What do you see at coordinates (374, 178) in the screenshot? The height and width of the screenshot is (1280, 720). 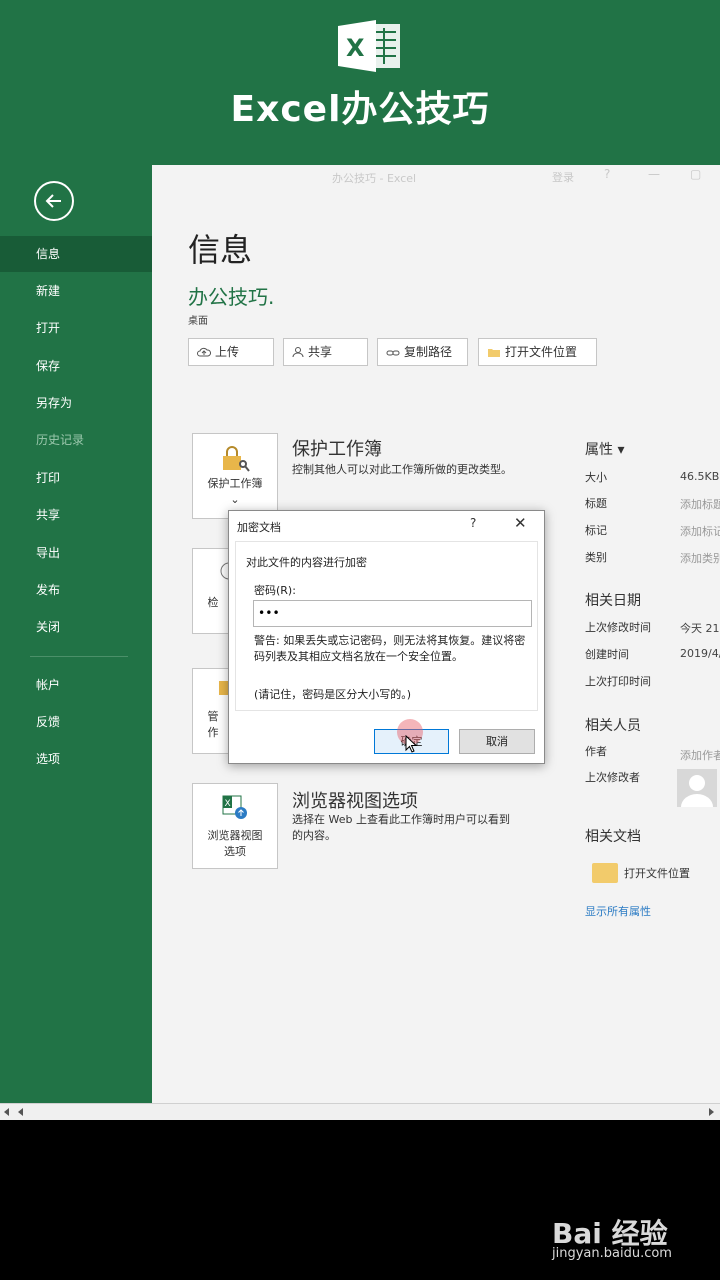 I see `window-title: 办公技巧 - Excel` at bounding box center [374, 178].